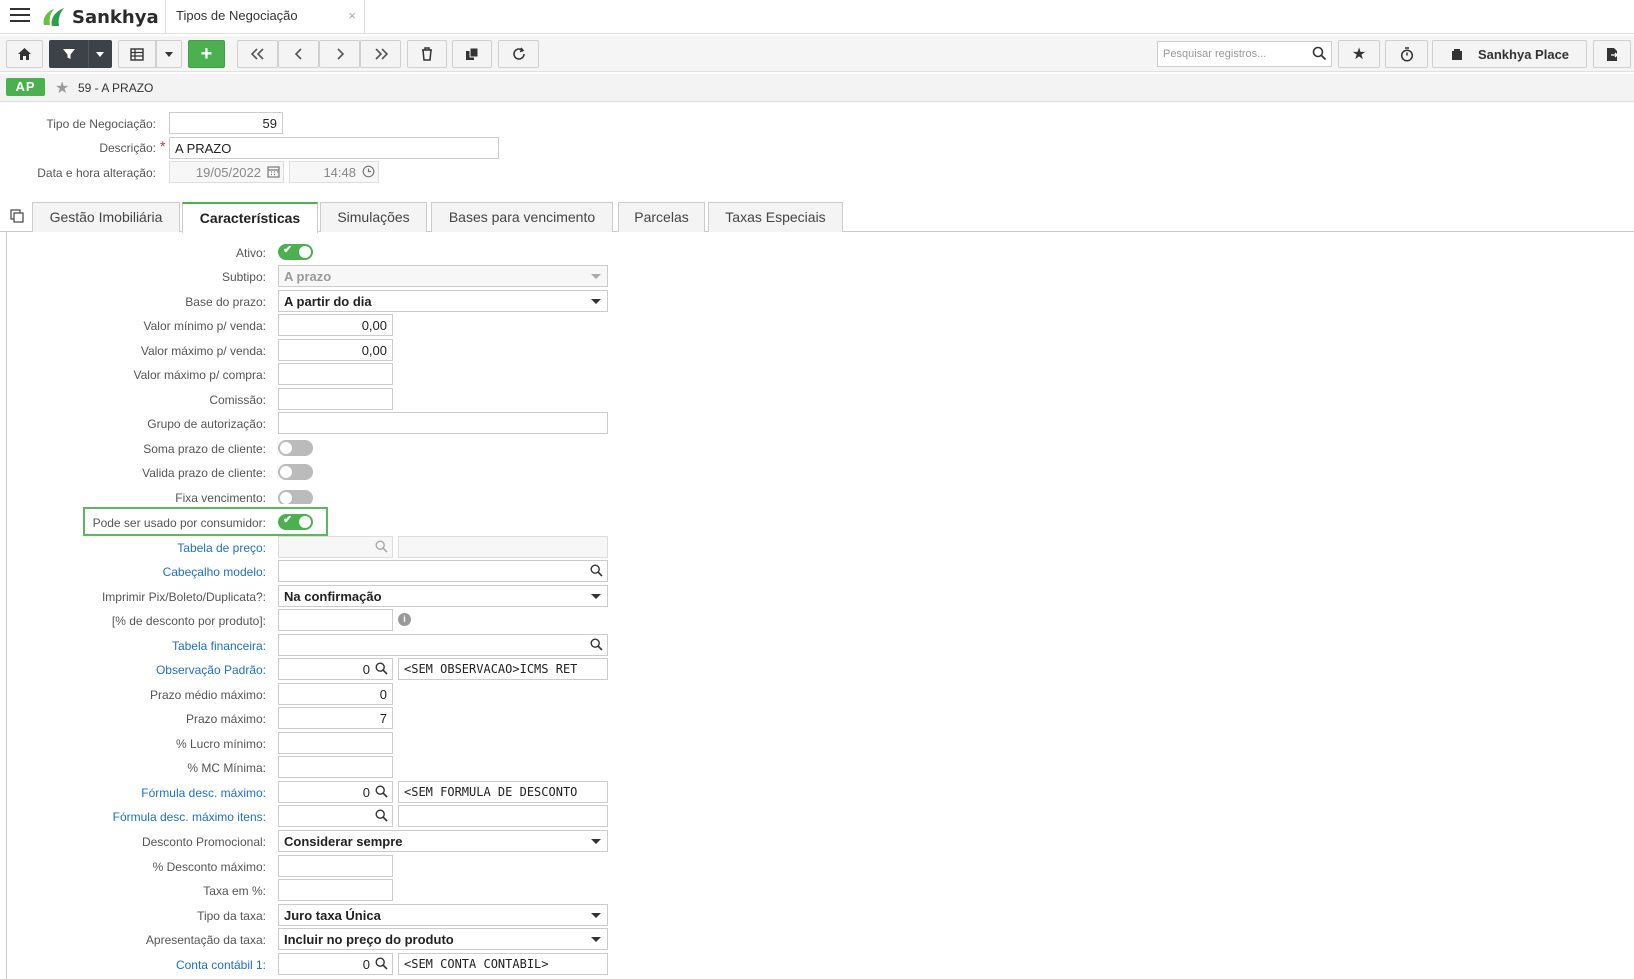  I want to click on formula-desc-label: Fórmula desc. máximo:, so click(136, 793).